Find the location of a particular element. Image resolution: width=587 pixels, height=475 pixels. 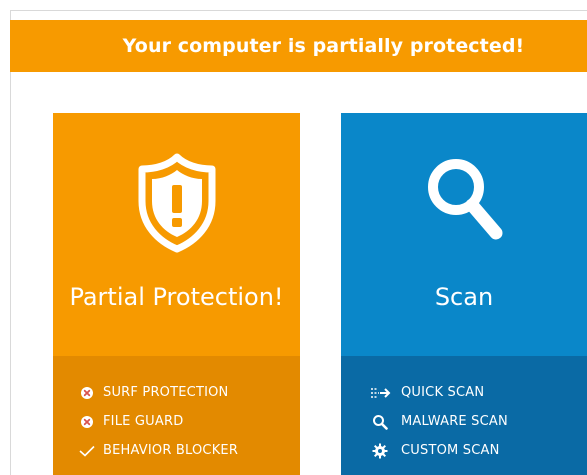

check-icon is located at coordinates (87, 451).